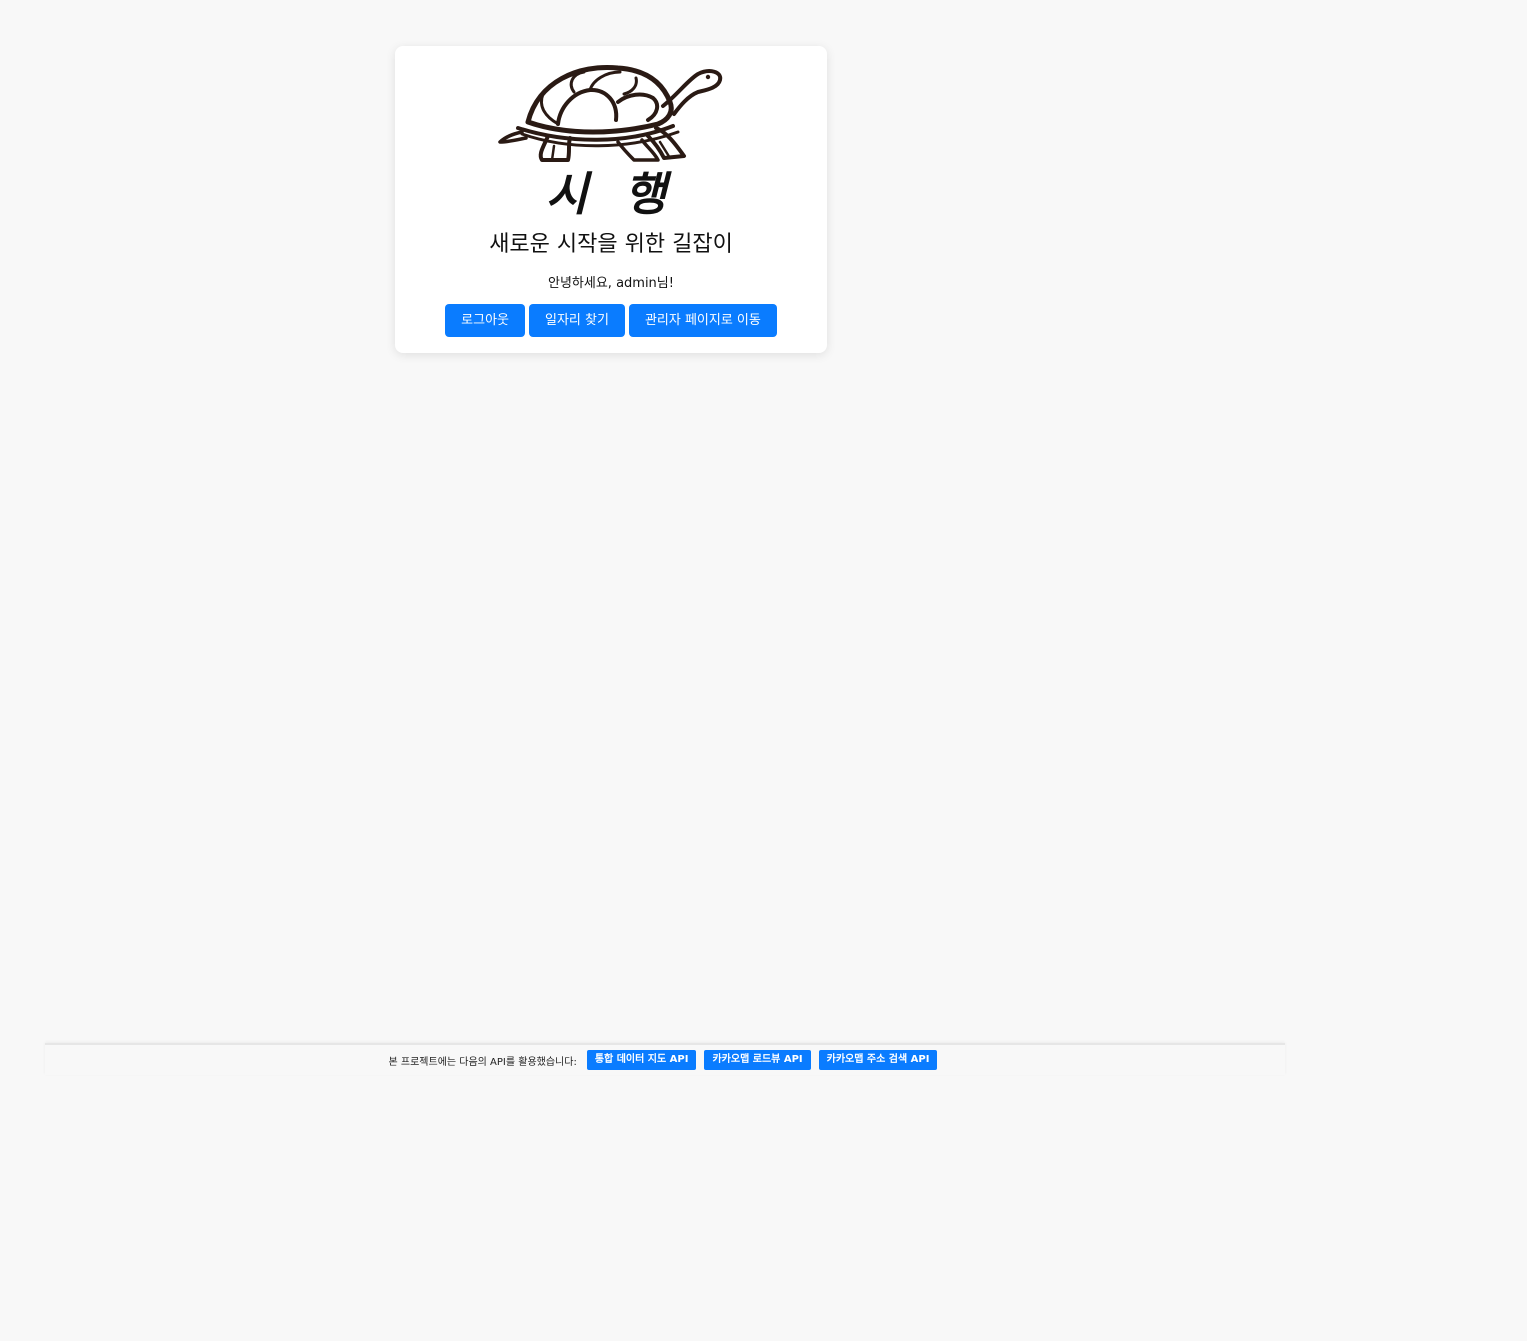 This screenshot has width=1527, height=1341. I want to click on brand-title: 시 행, so click(611, 194).